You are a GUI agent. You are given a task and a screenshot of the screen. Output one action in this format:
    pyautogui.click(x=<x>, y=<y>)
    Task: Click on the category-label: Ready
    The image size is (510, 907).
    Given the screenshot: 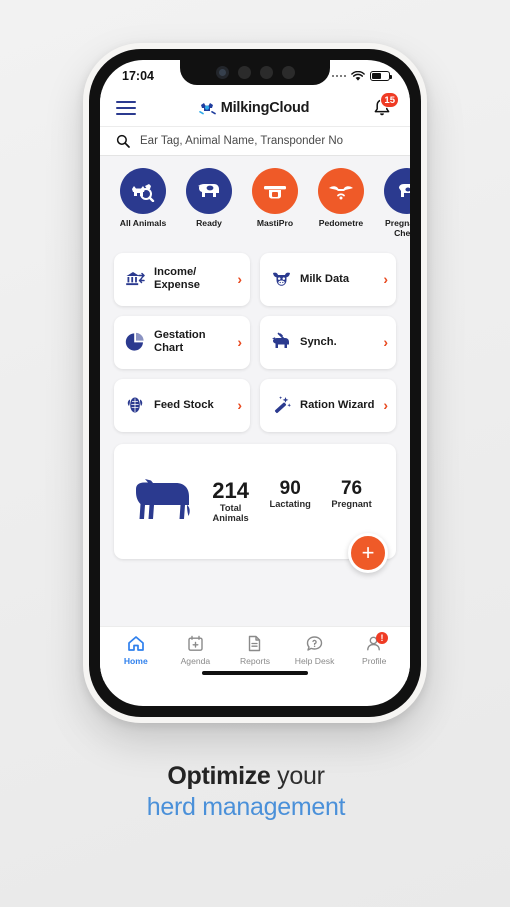 What is the action you would take?
    pyautogui.click(x=209, y=223)
    